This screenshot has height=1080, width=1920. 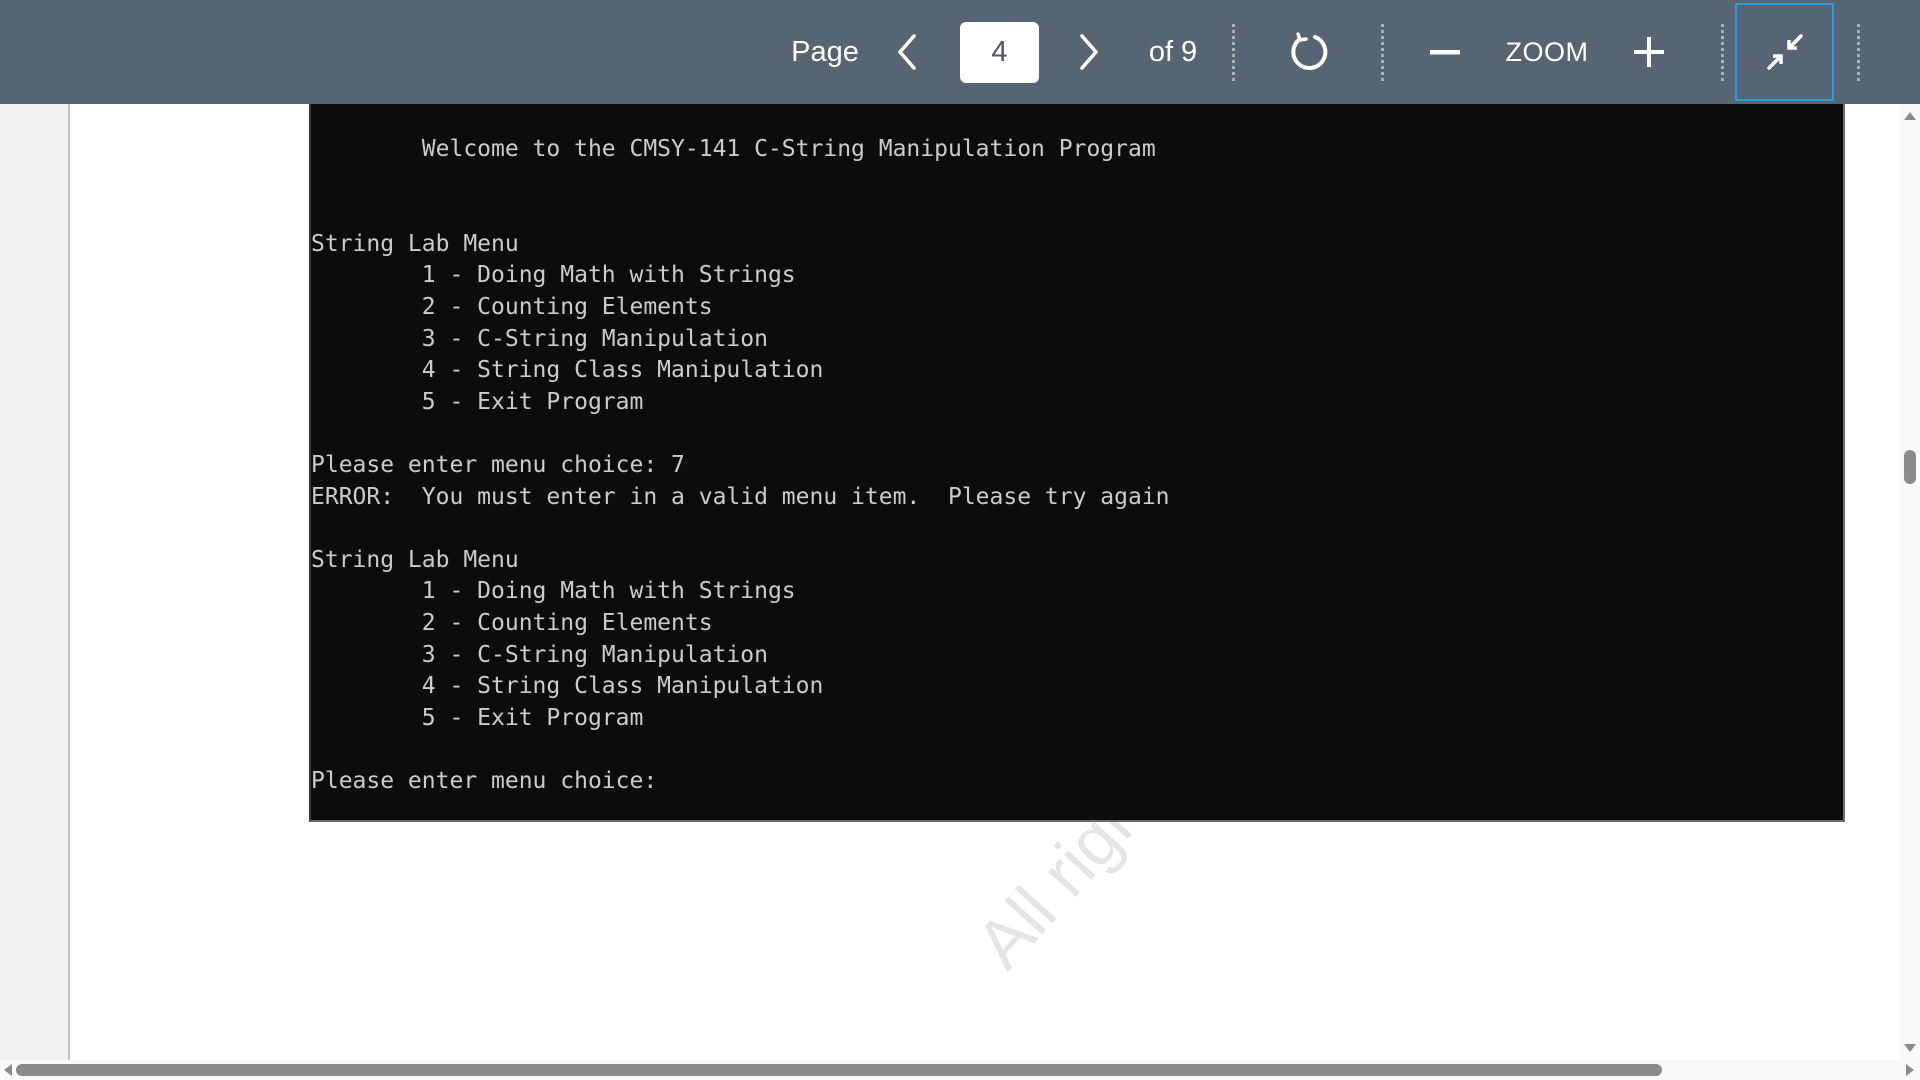 I want to click on total-pages-label: of 9, so click(x=1173, y=51).